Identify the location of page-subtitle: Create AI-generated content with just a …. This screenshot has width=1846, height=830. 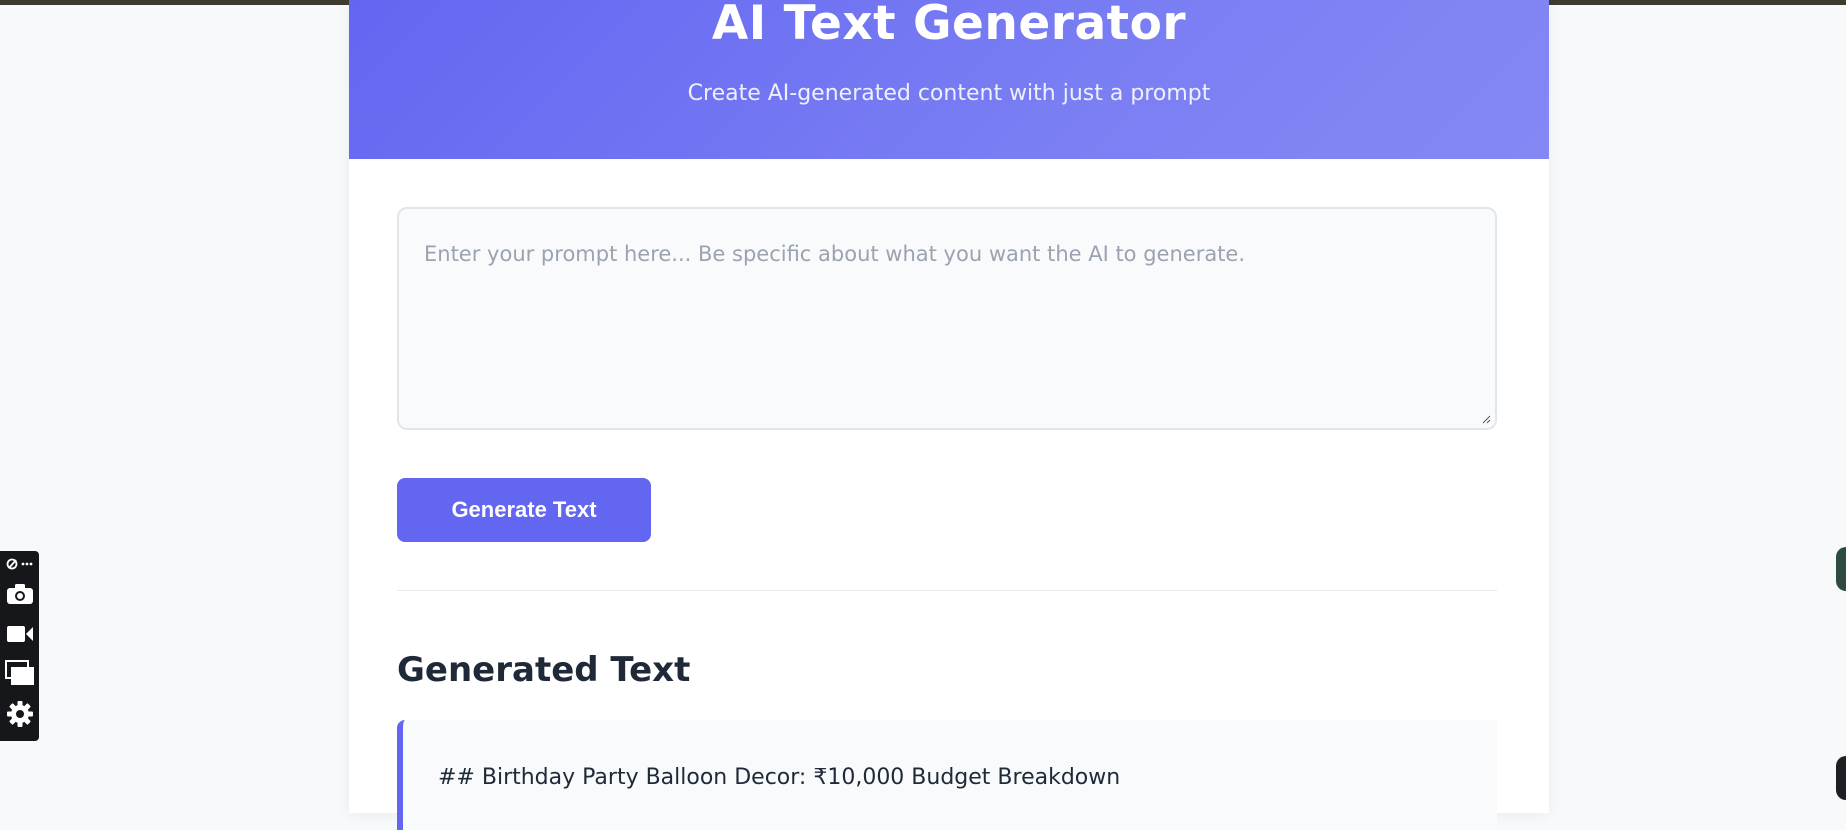
(949, 93).